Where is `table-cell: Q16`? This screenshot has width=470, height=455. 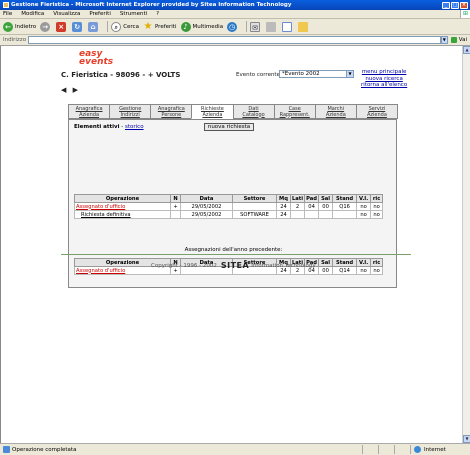 table-cell: Q16 is located at coordinates (345, 206).